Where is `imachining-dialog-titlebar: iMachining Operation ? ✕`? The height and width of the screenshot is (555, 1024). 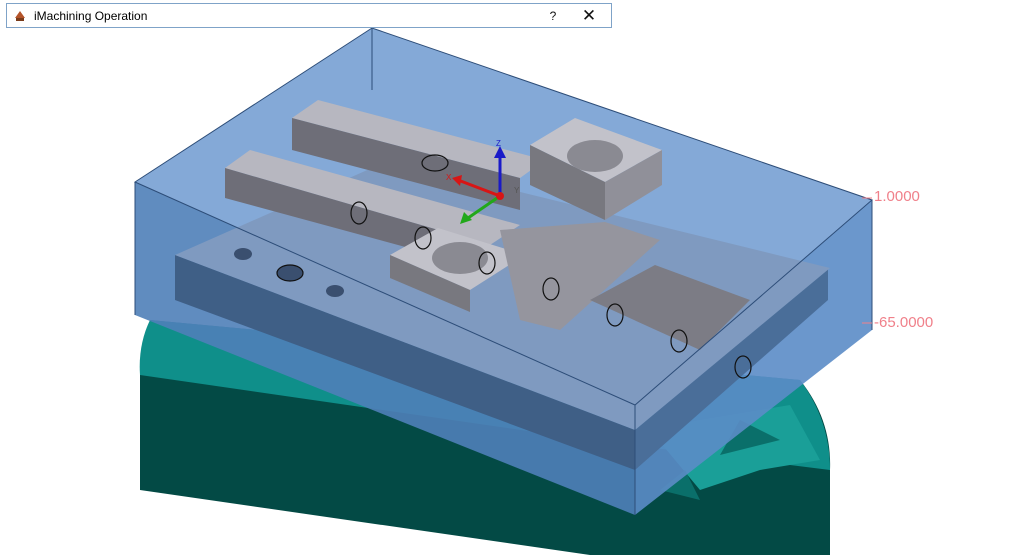
imachining-dialog-titlebar: iMachining Operation ? ✕ is located at coordinates (309, 15).